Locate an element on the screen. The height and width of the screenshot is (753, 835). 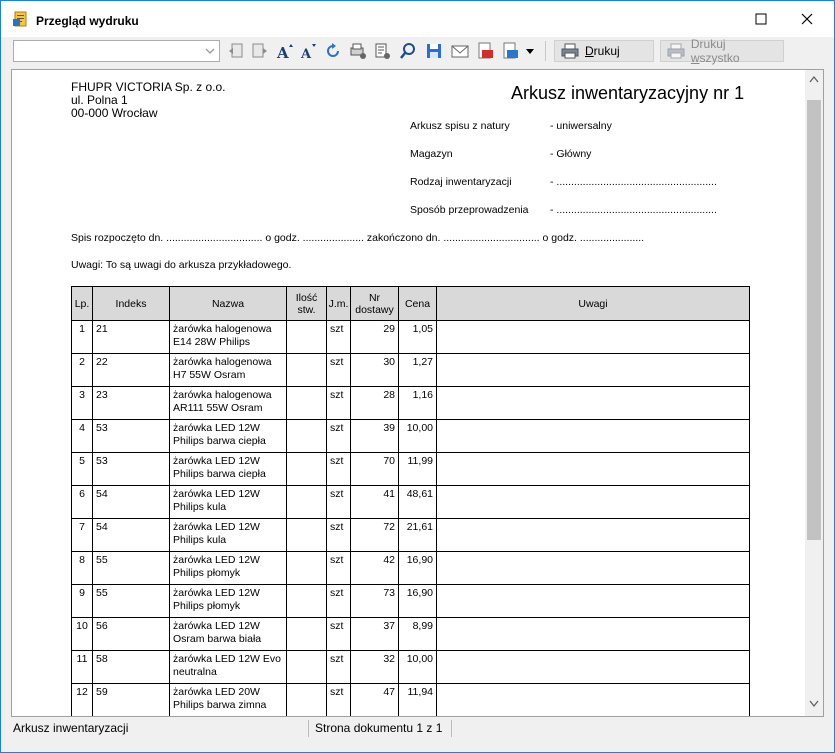
save-icon is located at coordinates (434, 51).